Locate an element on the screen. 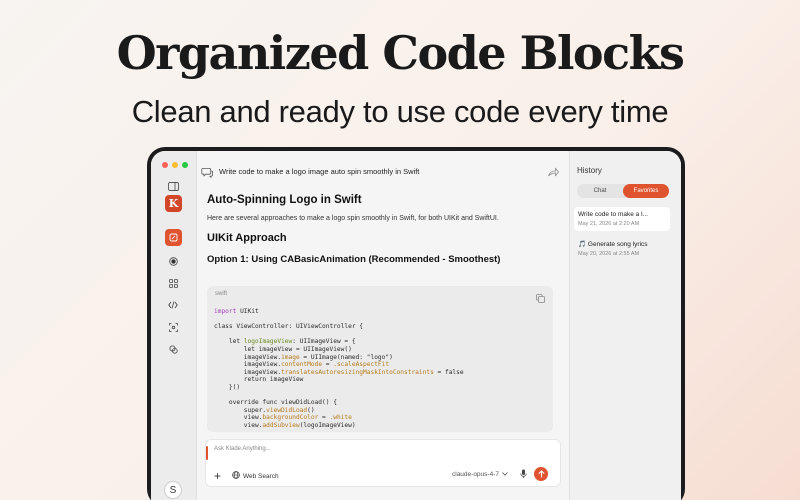 The width and height of the screenshot is (800, 500). chat-icon is located at coordinates (207, 172).